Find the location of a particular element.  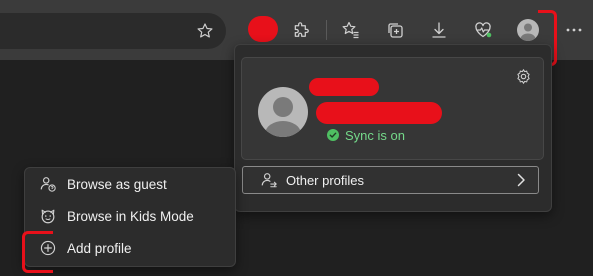

browser-essentials-icon is located at coordinates (483, 30).